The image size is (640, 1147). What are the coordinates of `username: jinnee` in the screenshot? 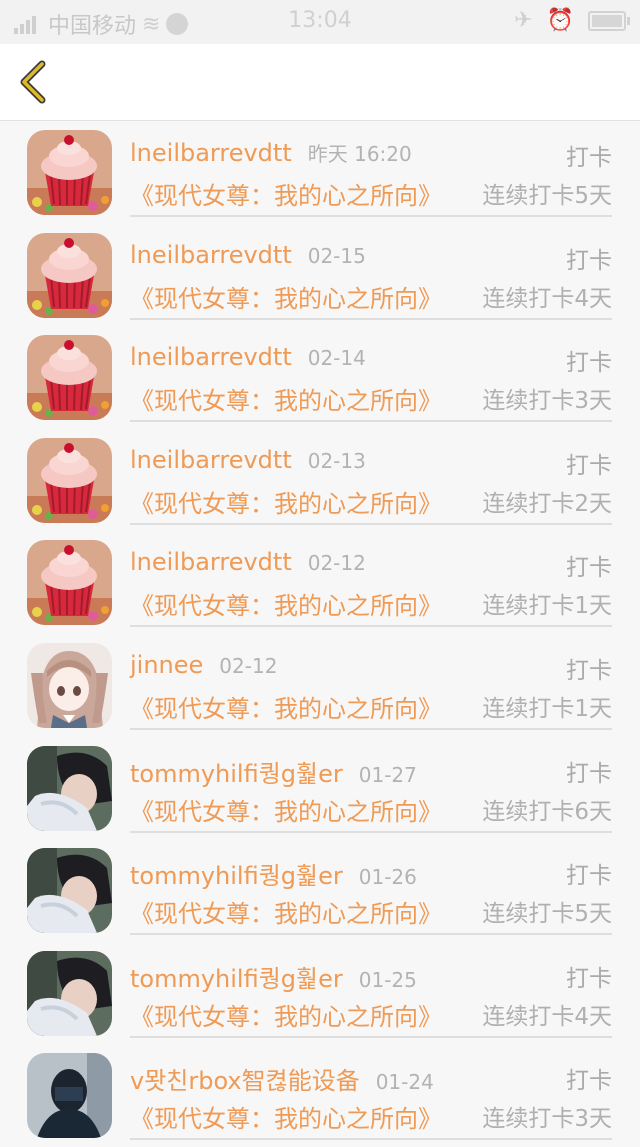 It's located at (166, 665).